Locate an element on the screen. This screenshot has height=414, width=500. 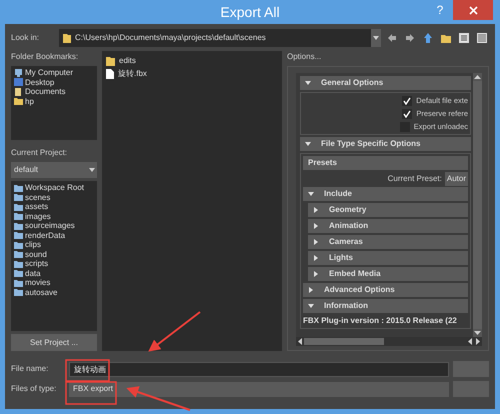
look-in-label: Look in: is located at coordinates (25, 38).